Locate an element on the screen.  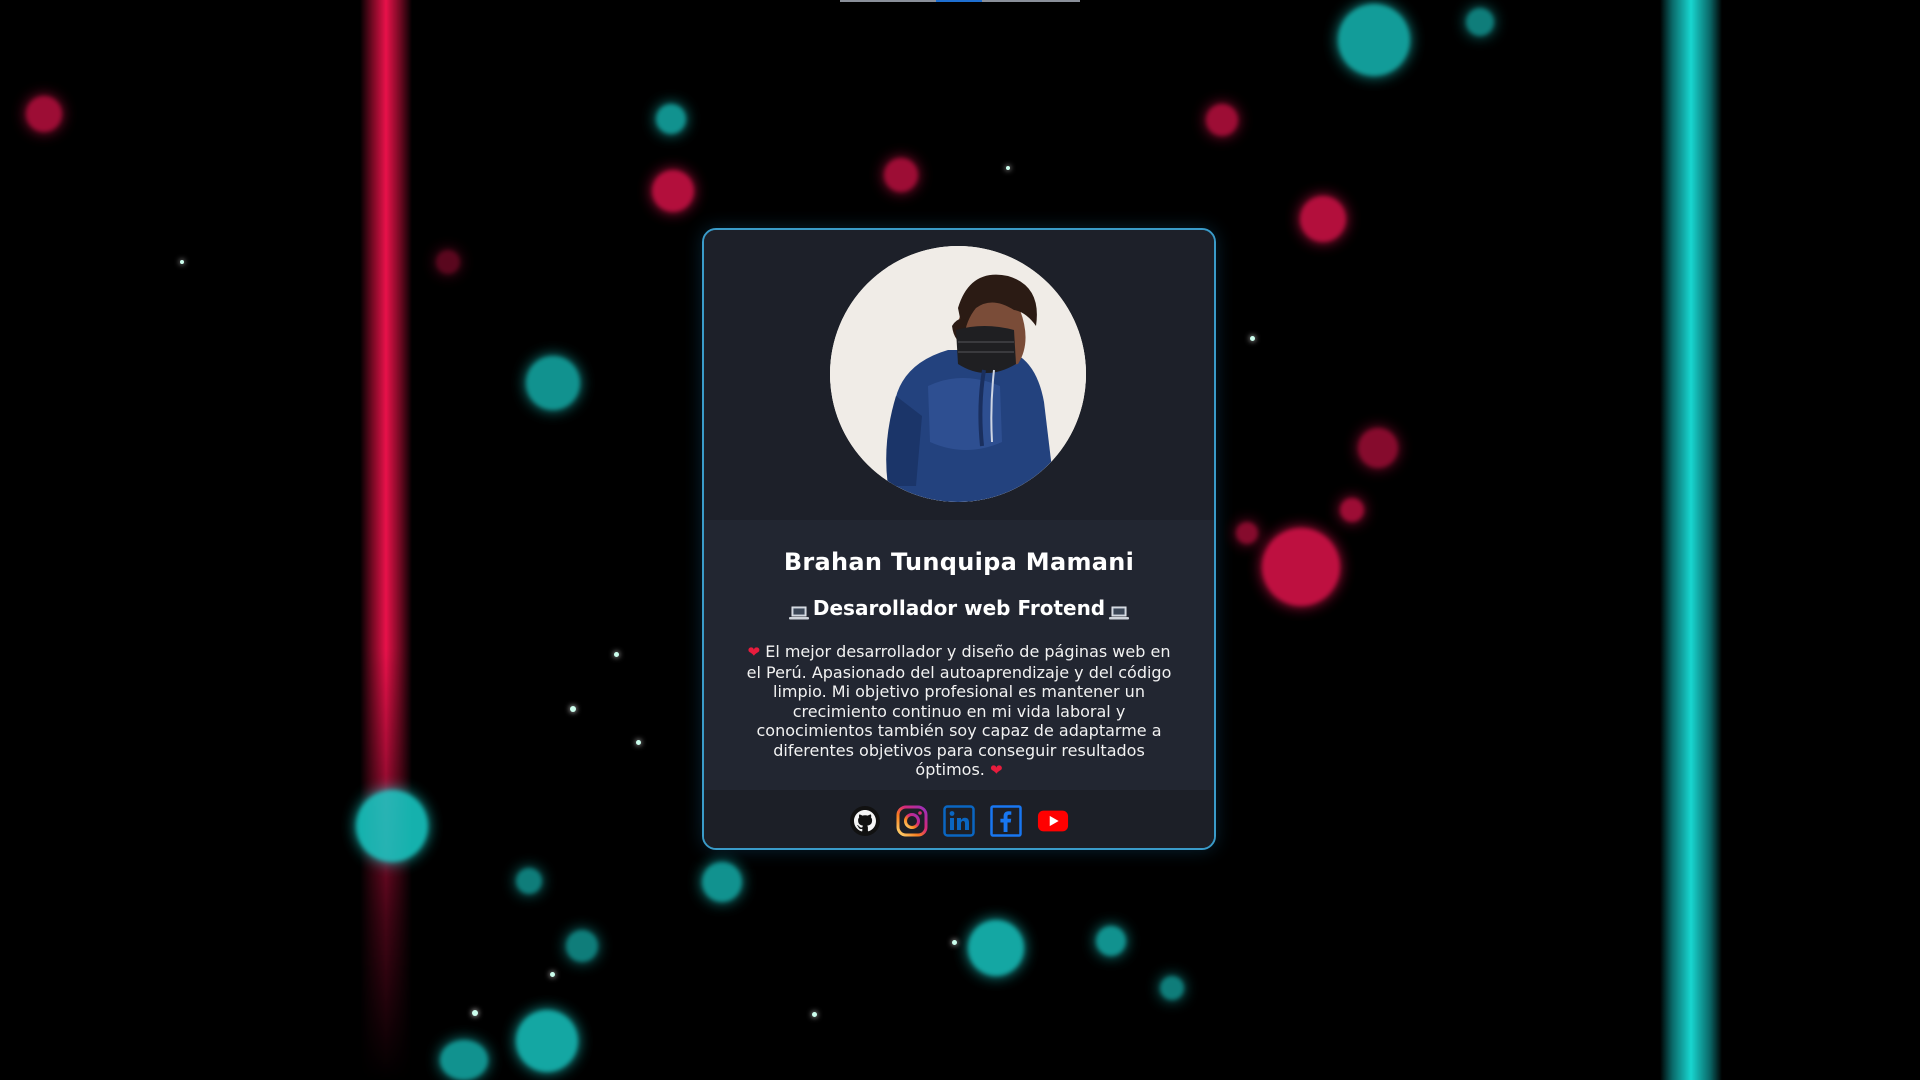
social-links-bar is located at coordinates (959, 819).